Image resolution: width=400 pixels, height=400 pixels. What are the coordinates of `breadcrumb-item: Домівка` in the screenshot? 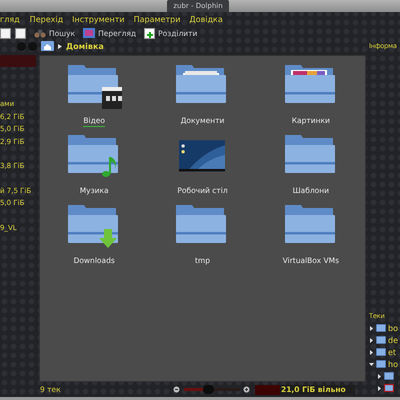 It's located at (85, 46).